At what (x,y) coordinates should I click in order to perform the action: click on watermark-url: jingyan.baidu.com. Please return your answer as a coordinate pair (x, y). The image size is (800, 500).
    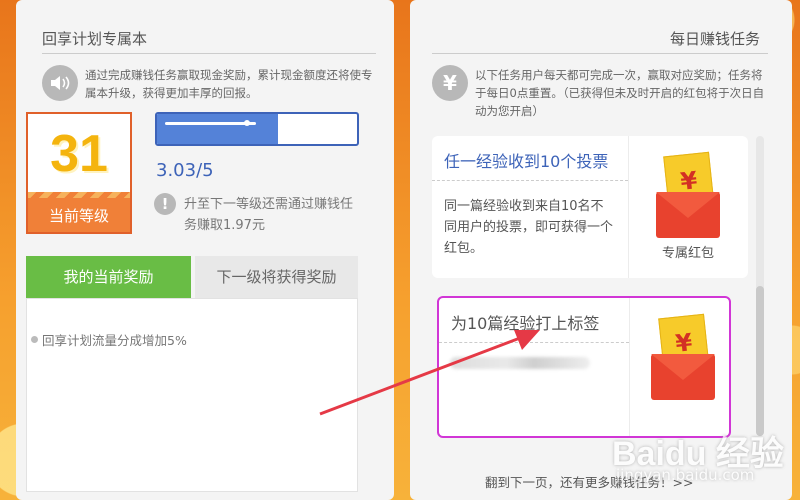
    Looking at the image, I should click on (685, 475).